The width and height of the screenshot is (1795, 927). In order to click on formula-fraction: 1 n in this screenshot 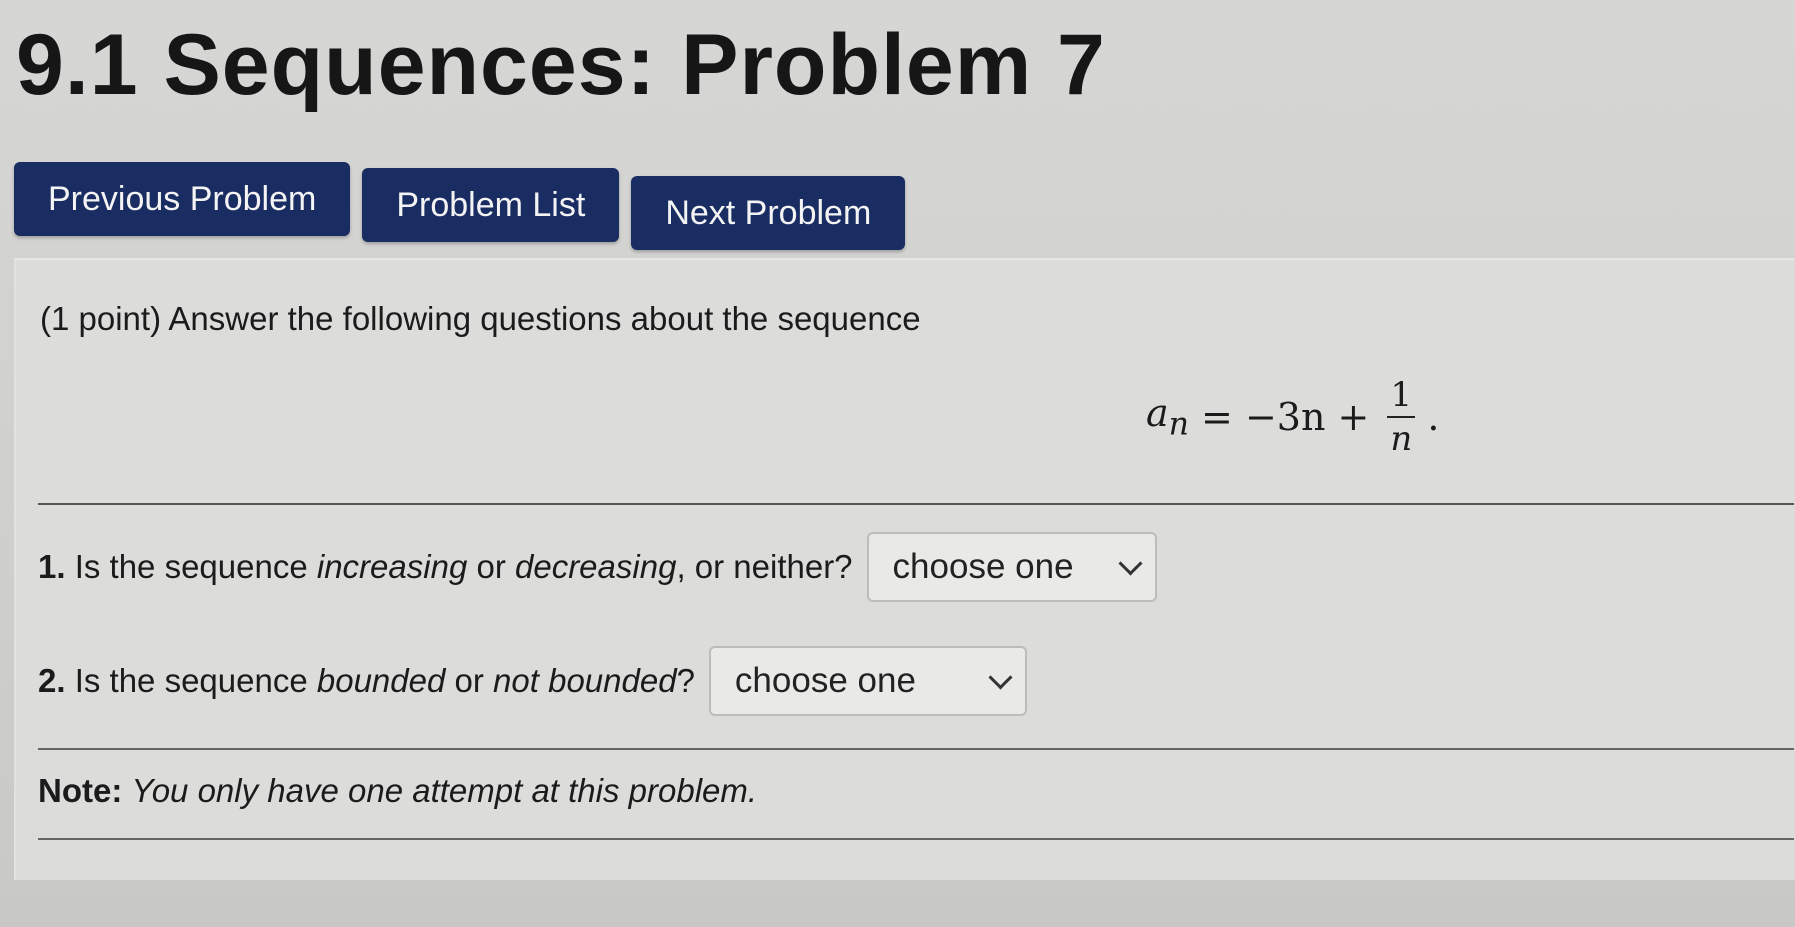, I will do `click(1401, 417)`.